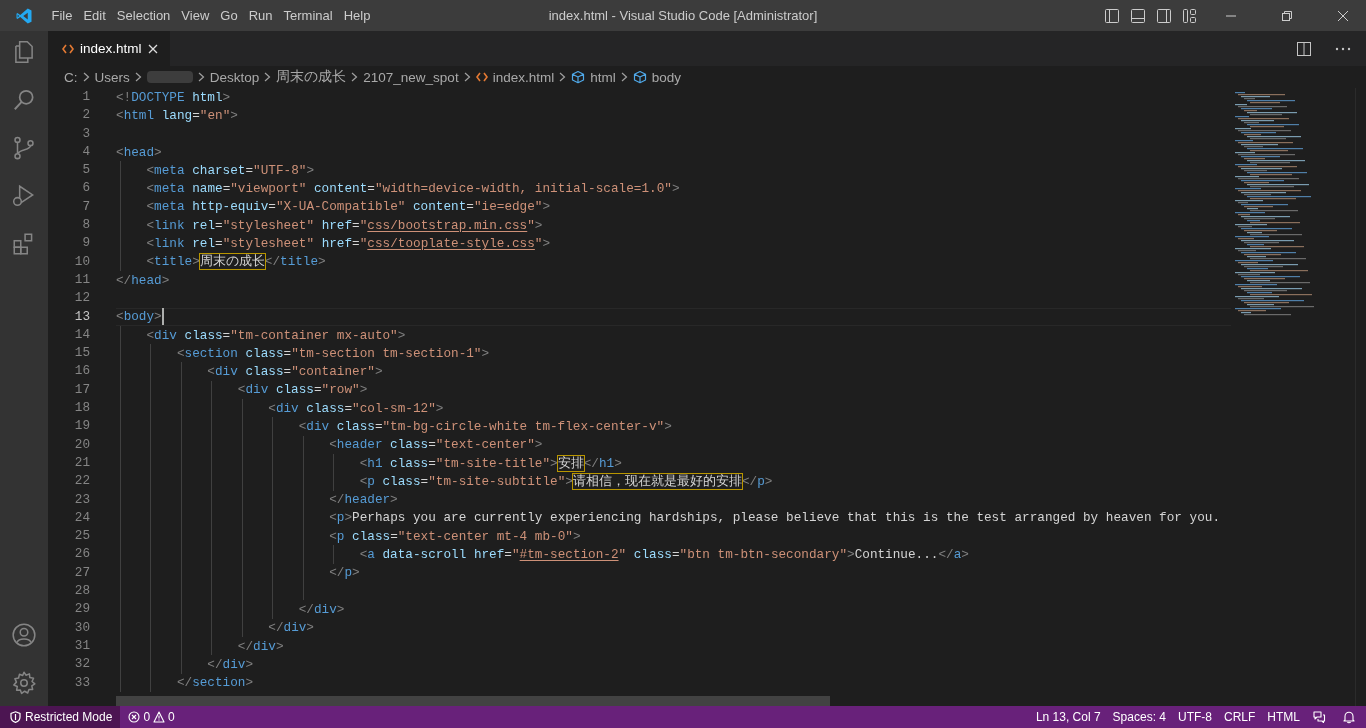 The height and width of the screenshot is (728, 1366). Describe the element at coordinates (139, 317) in the screenshot. I see `code-line: <body>` at that location.